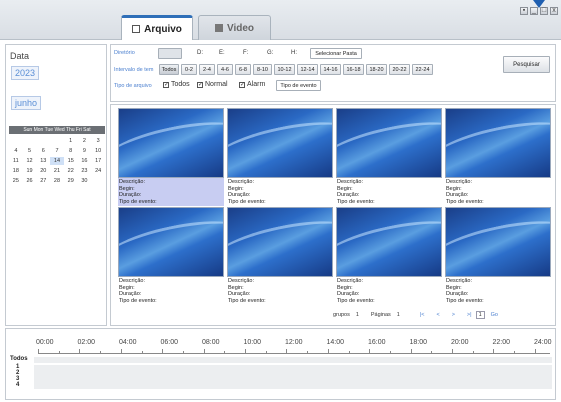 This screenshot has height=402, width=561. Describe the element at coordinates (85, 151) in the screenshot. I see `calendar-day: 9` at that location.